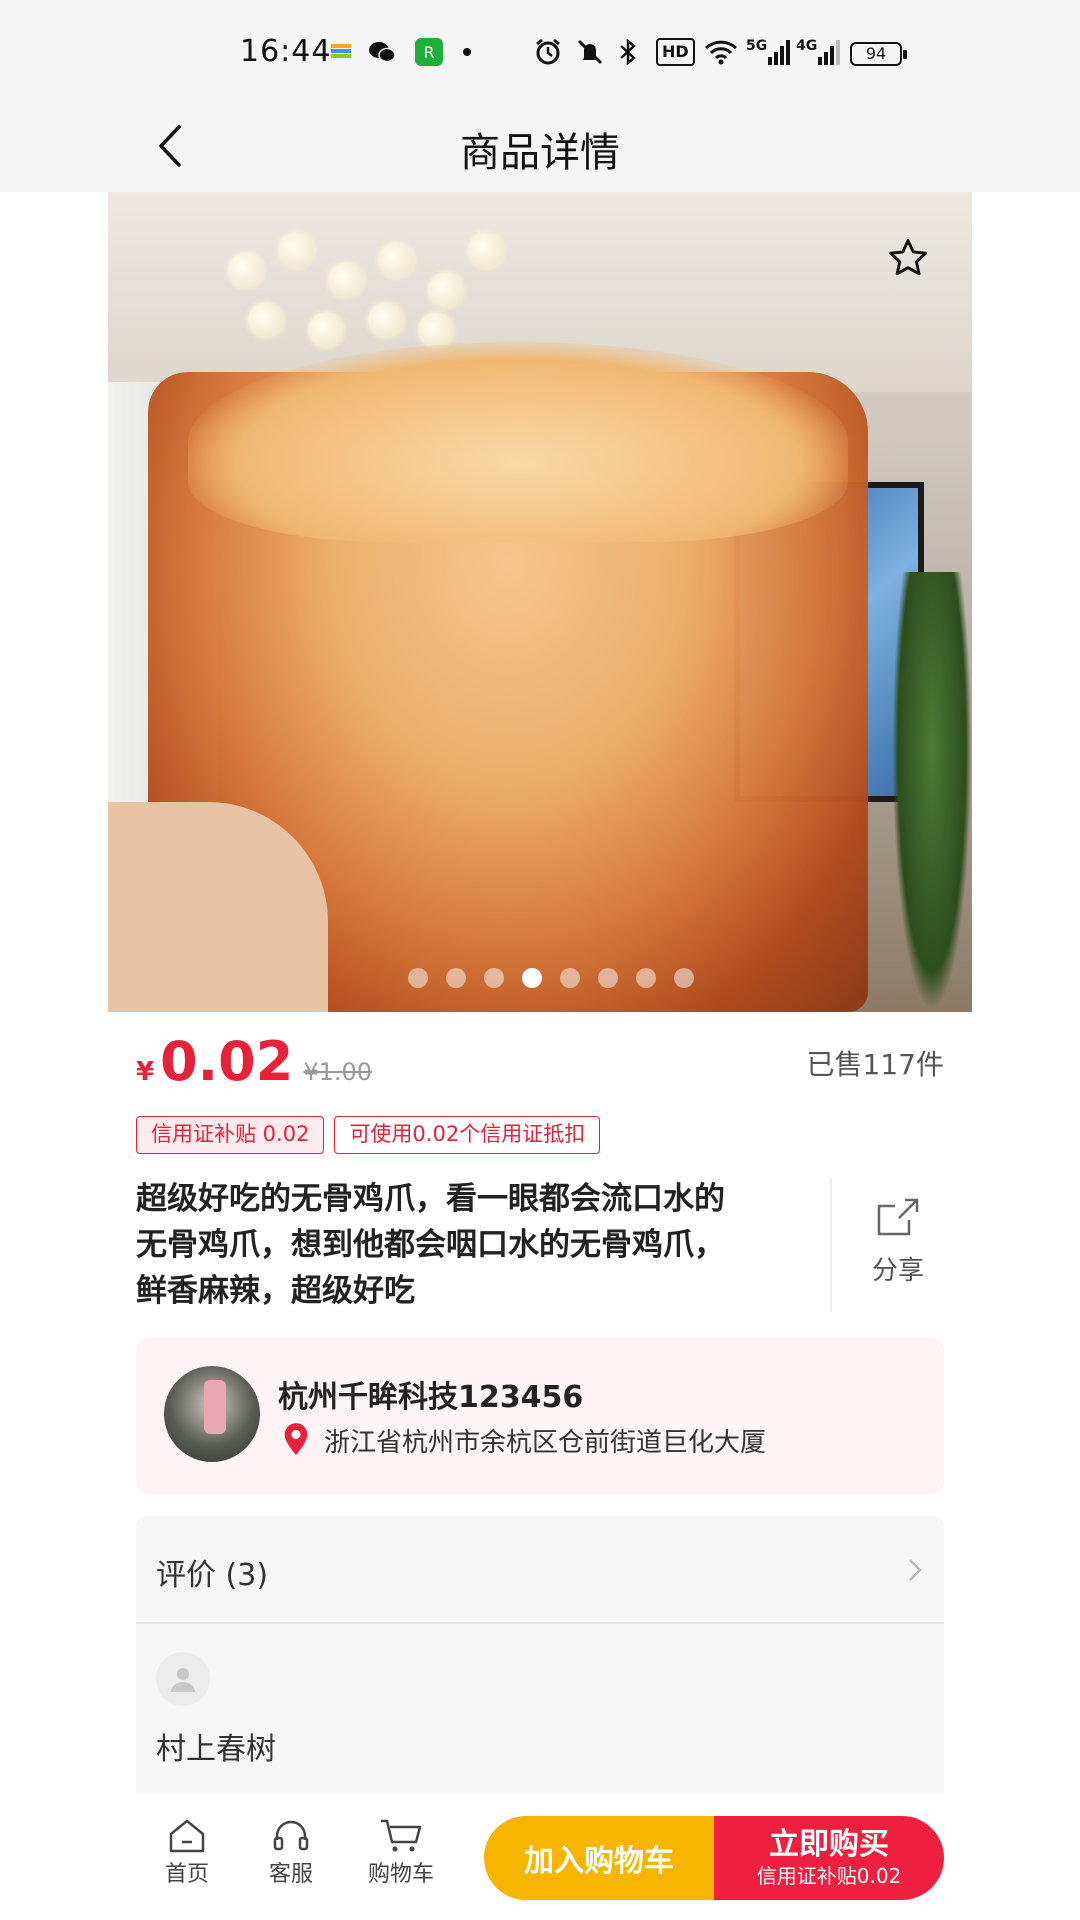 This screenshot has width=1080, height=1920. I want to click on favorite-button, so click(908, 258).